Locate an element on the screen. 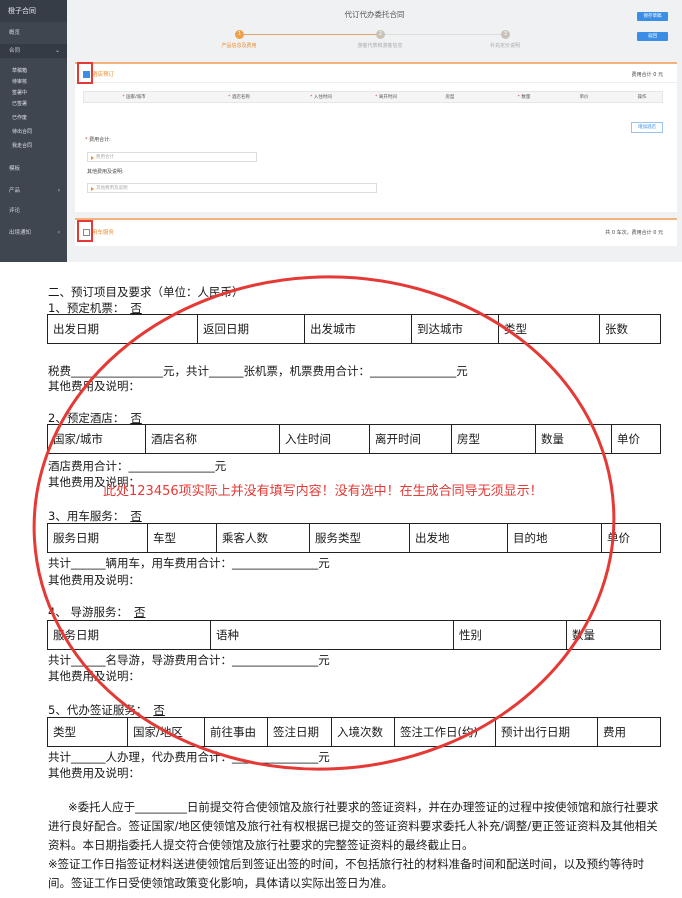 This screenshot has height=898, width=682. table-row: 出发日期 返回日期 出发城市 到达城市 类型 张数 is located at coordinates (354, 329).